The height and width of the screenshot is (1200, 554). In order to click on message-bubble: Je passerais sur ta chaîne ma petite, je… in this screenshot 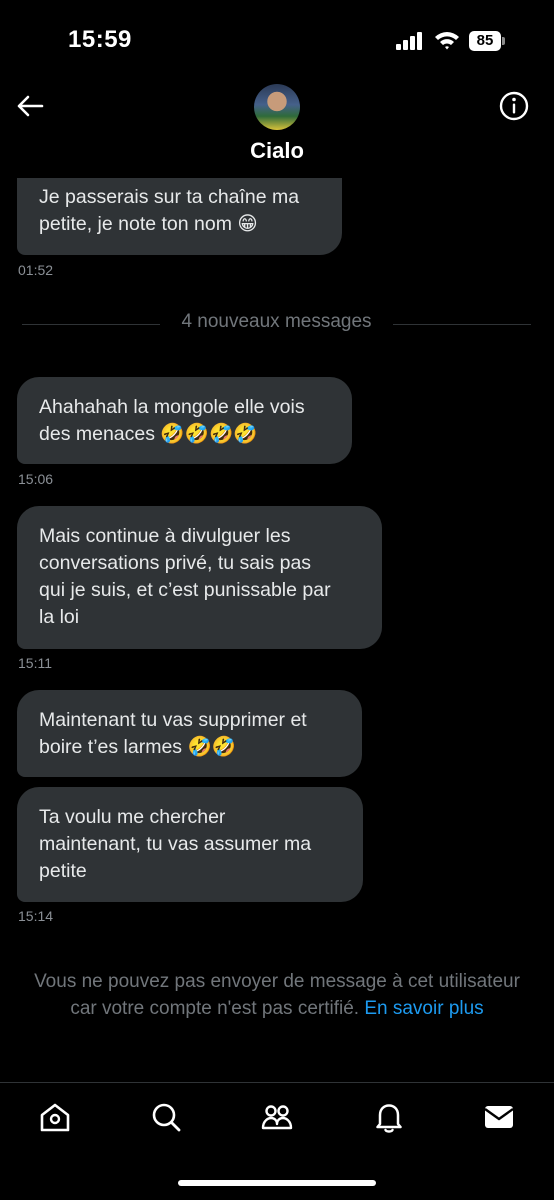, I will do `click(179, 216)`.